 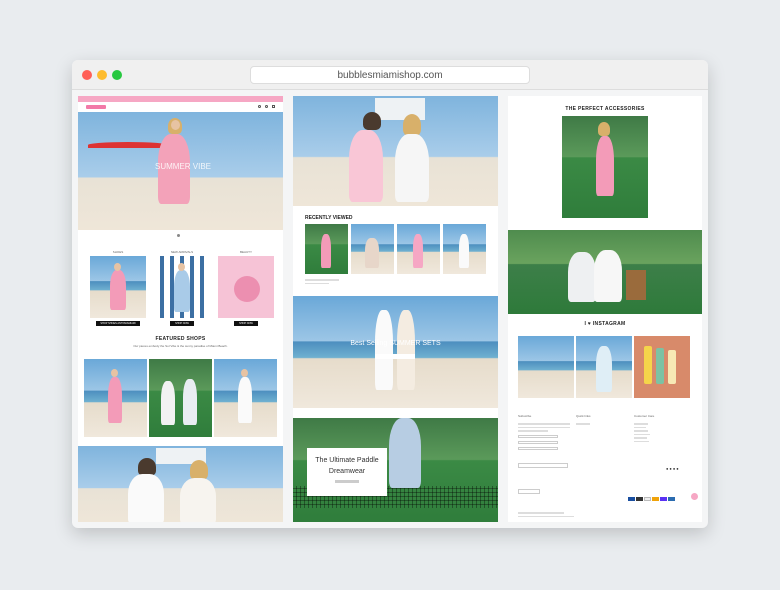 I want to click on account-icon, so click(x=266, y=106).